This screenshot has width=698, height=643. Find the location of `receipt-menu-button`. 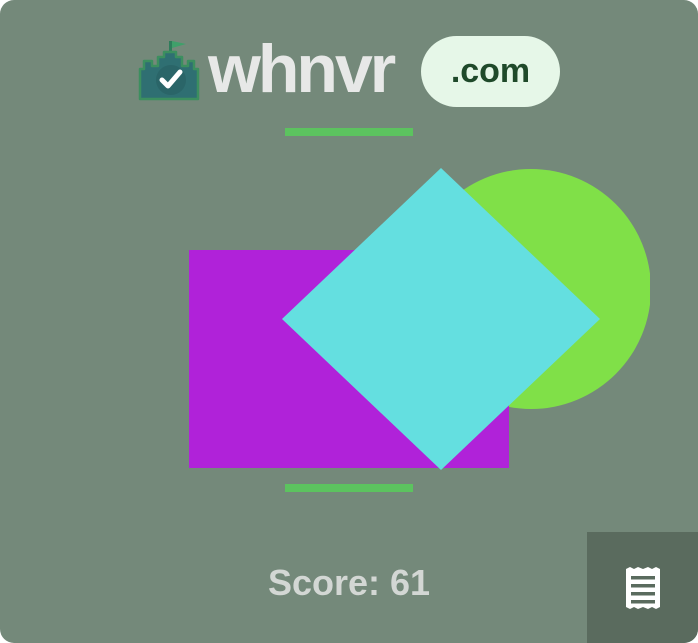

receipt-menu-button is located at coordinates (642, 587).